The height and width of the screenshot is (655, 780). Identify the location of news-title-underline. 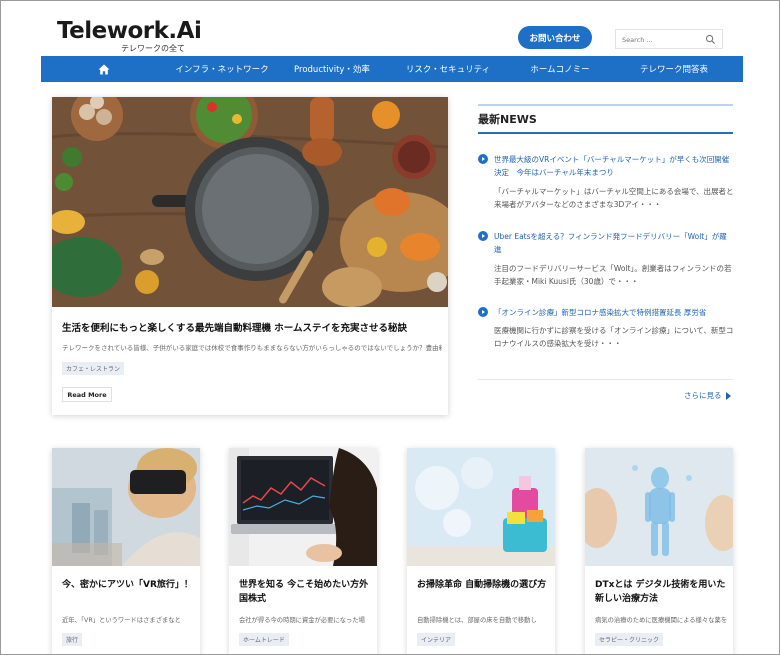
(605, 133).